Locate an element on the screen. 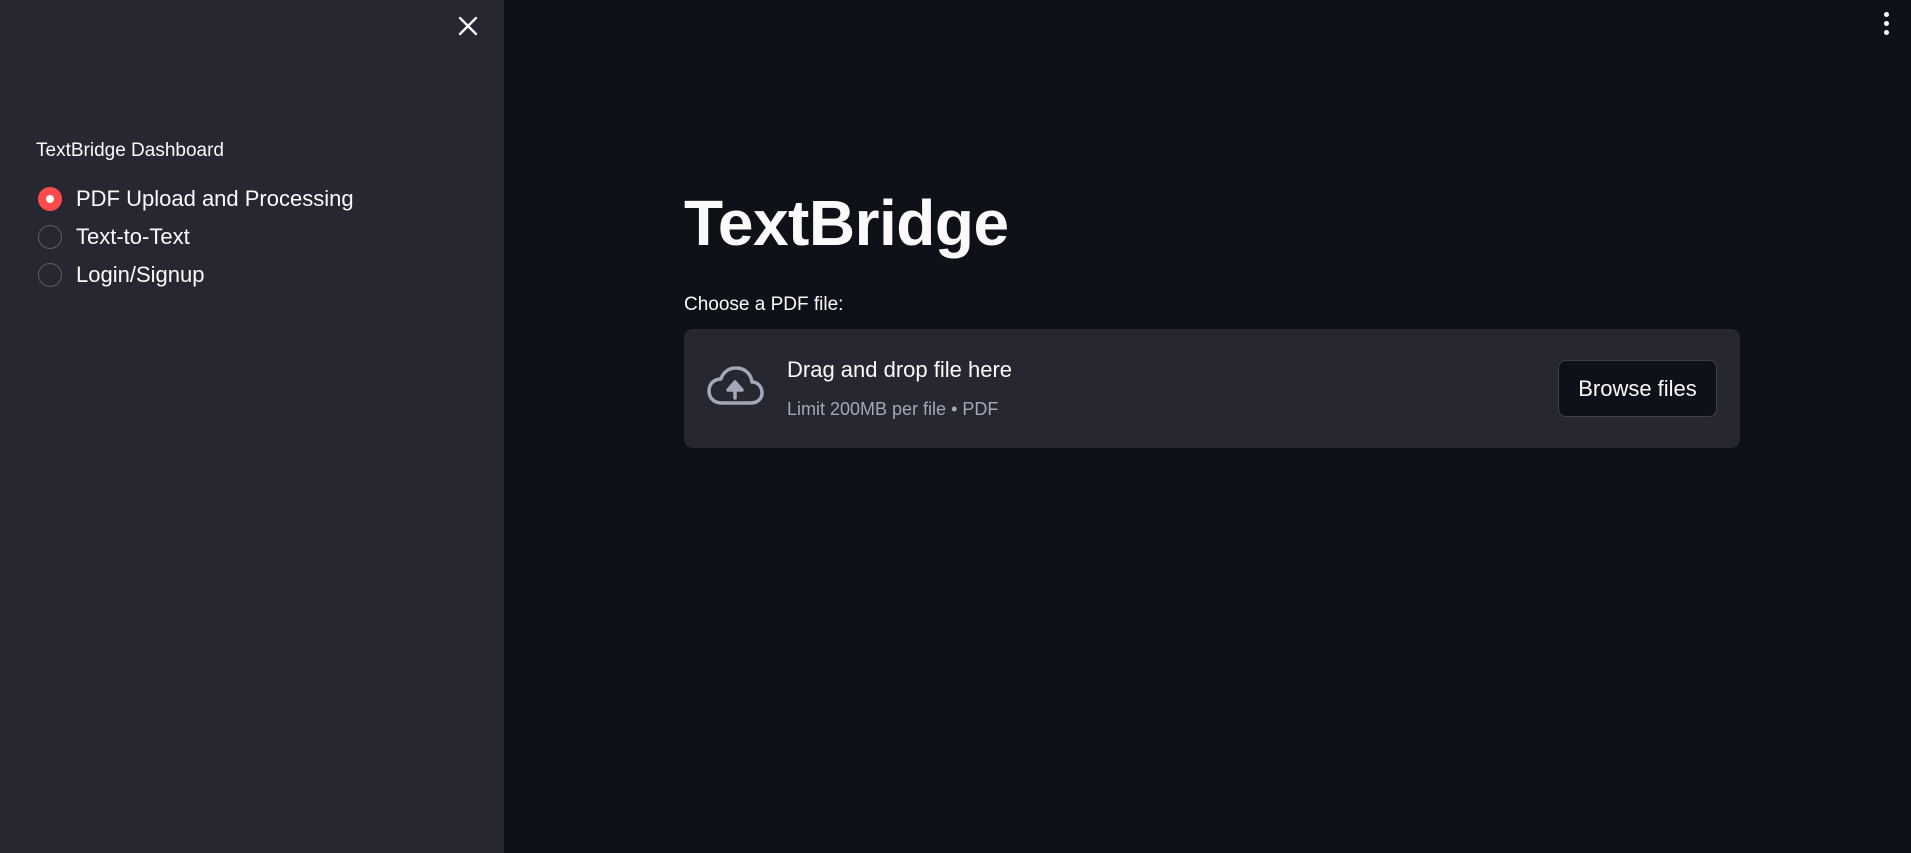 Image resolution: width=1911 pixels, height=853 pixels. radio-label: Text-to-Text is located at coordinates (133, 236).